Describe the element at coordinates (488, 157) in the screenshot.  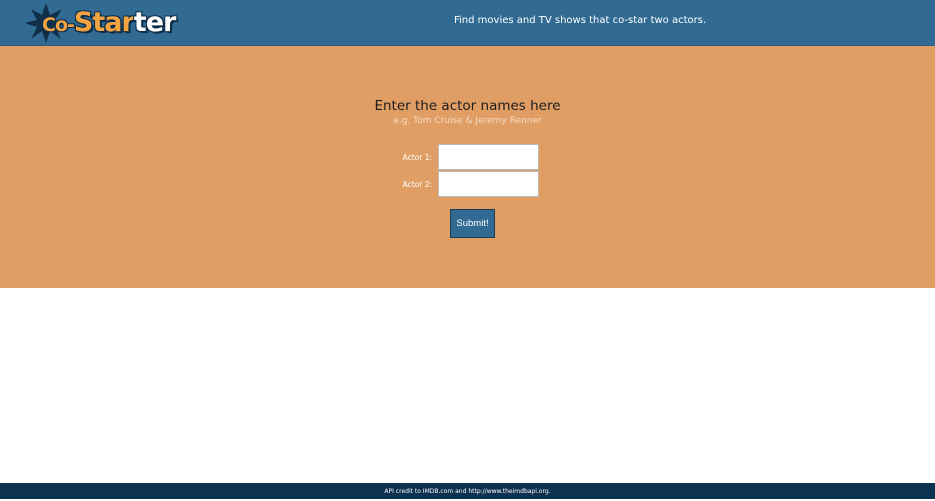
I see `actor1-input` at that location.